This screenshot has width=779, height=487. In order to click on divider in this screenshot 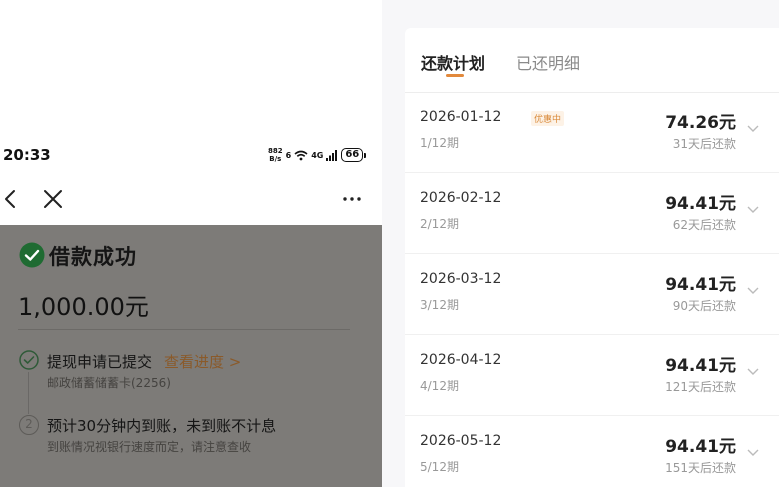, I will do `click(184, 329)`.